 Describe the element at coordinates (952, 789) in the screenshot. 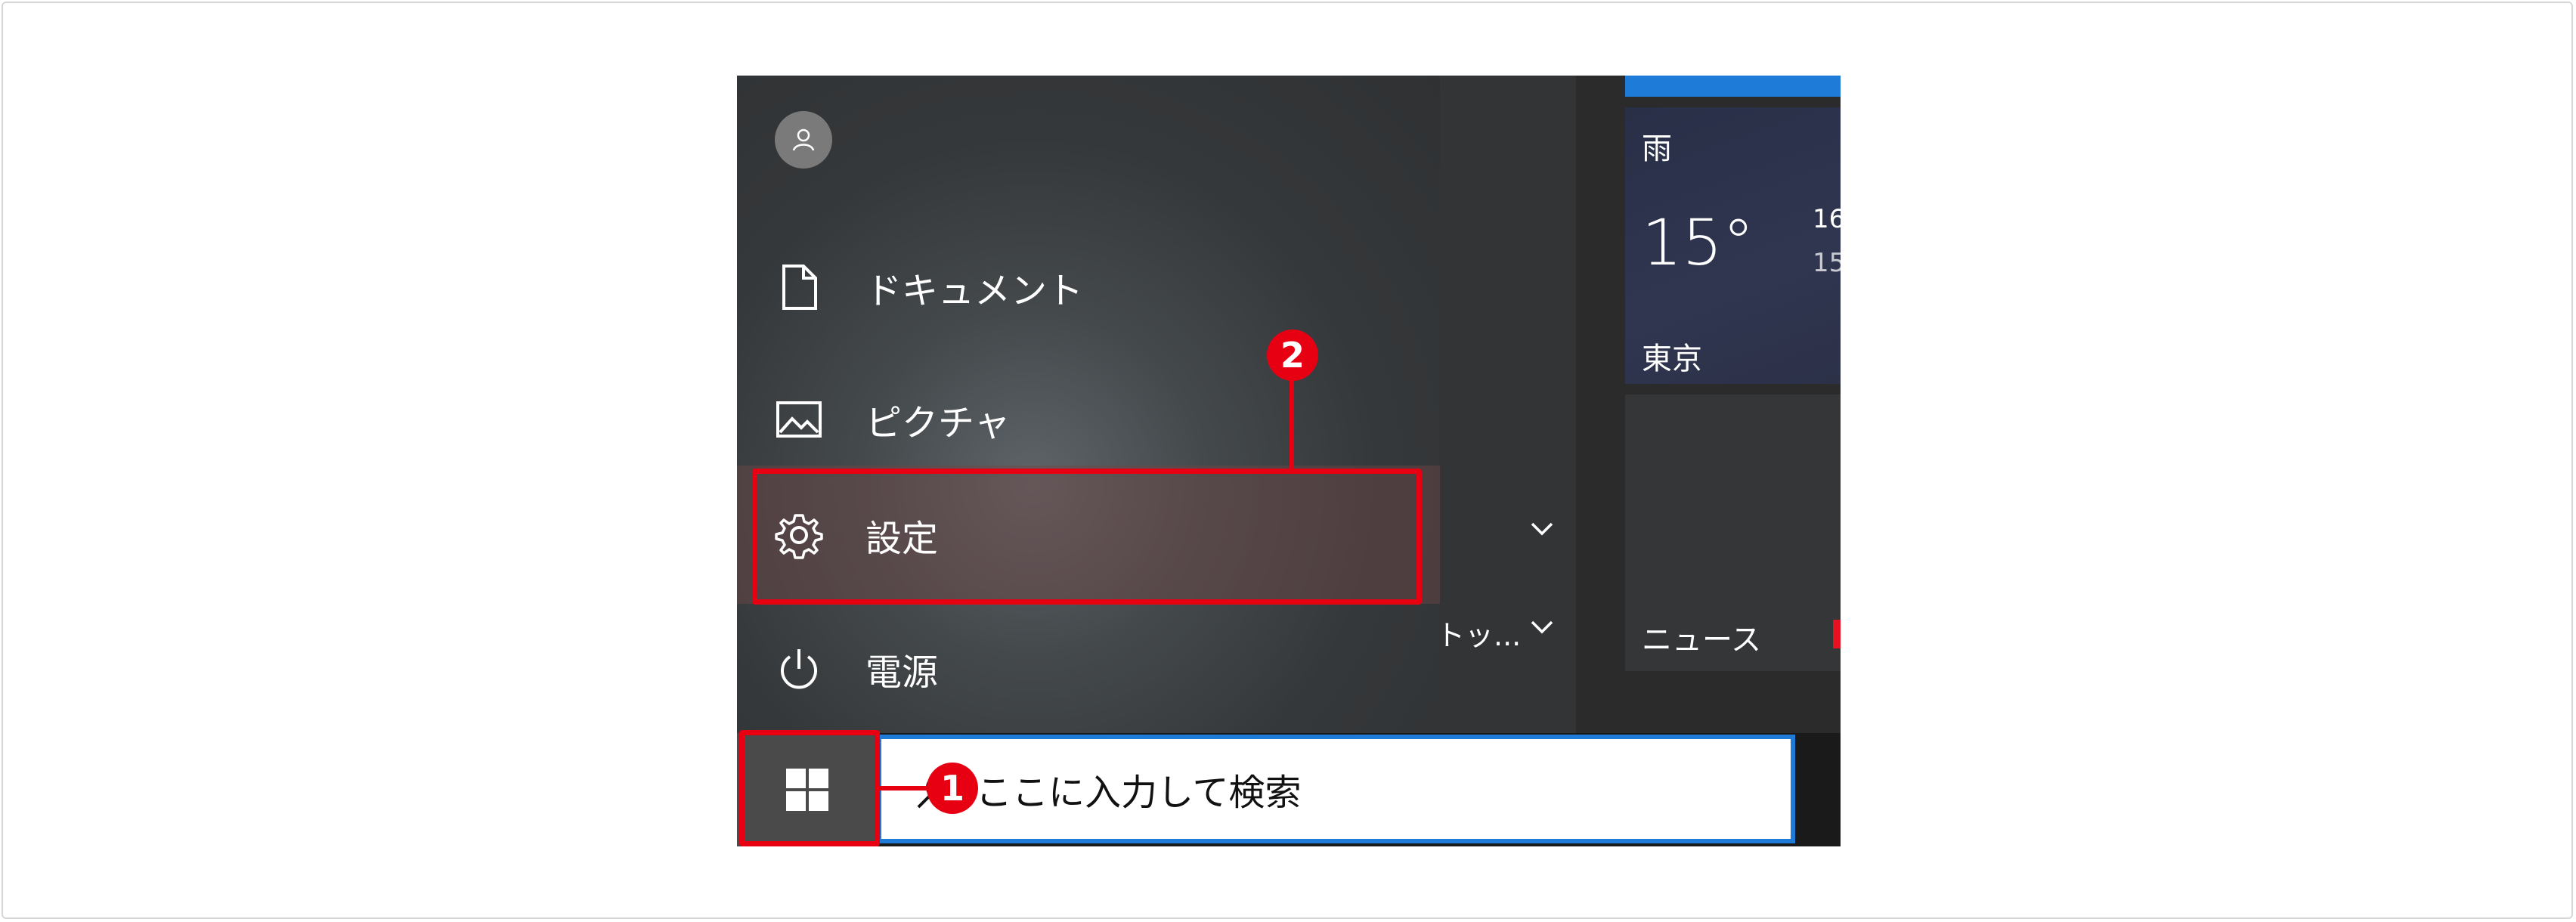

I see `callout-1-badge: 1` at that location.